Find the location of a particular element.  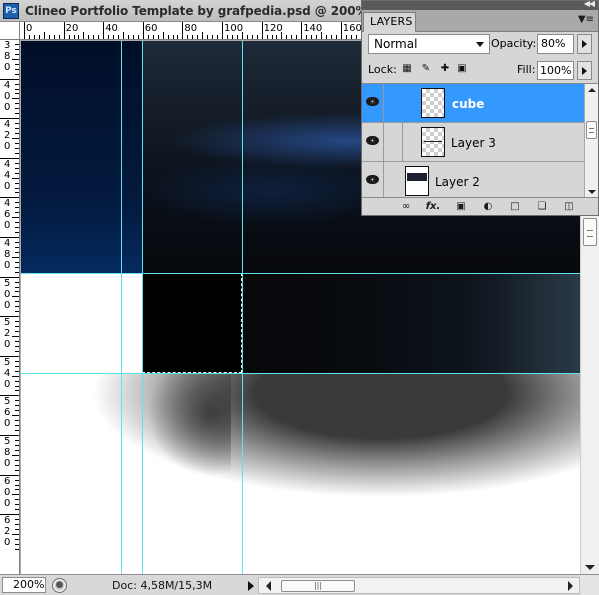

ruler-label: 6 is located at coordinates (7, 215).